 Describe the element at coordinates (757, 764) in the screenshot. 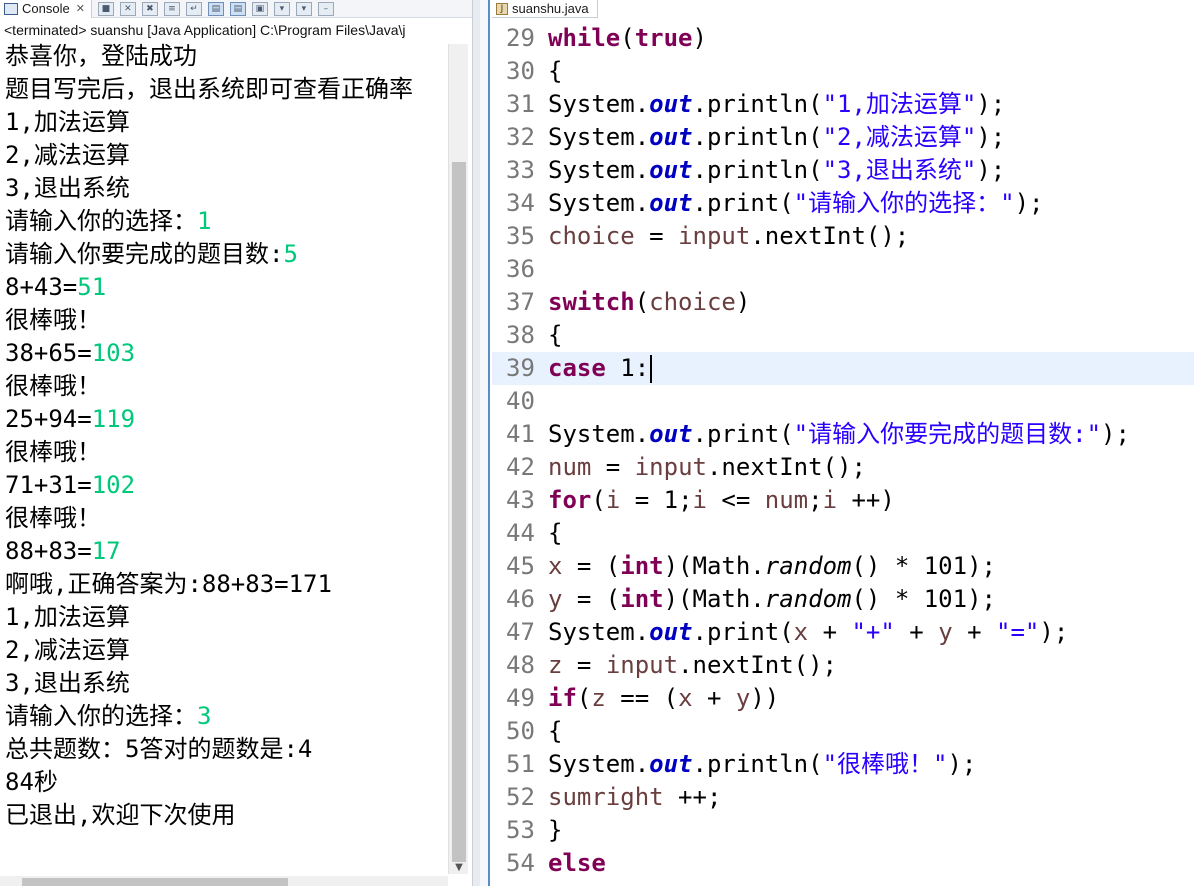

I see `code-token: .println(` at that location.